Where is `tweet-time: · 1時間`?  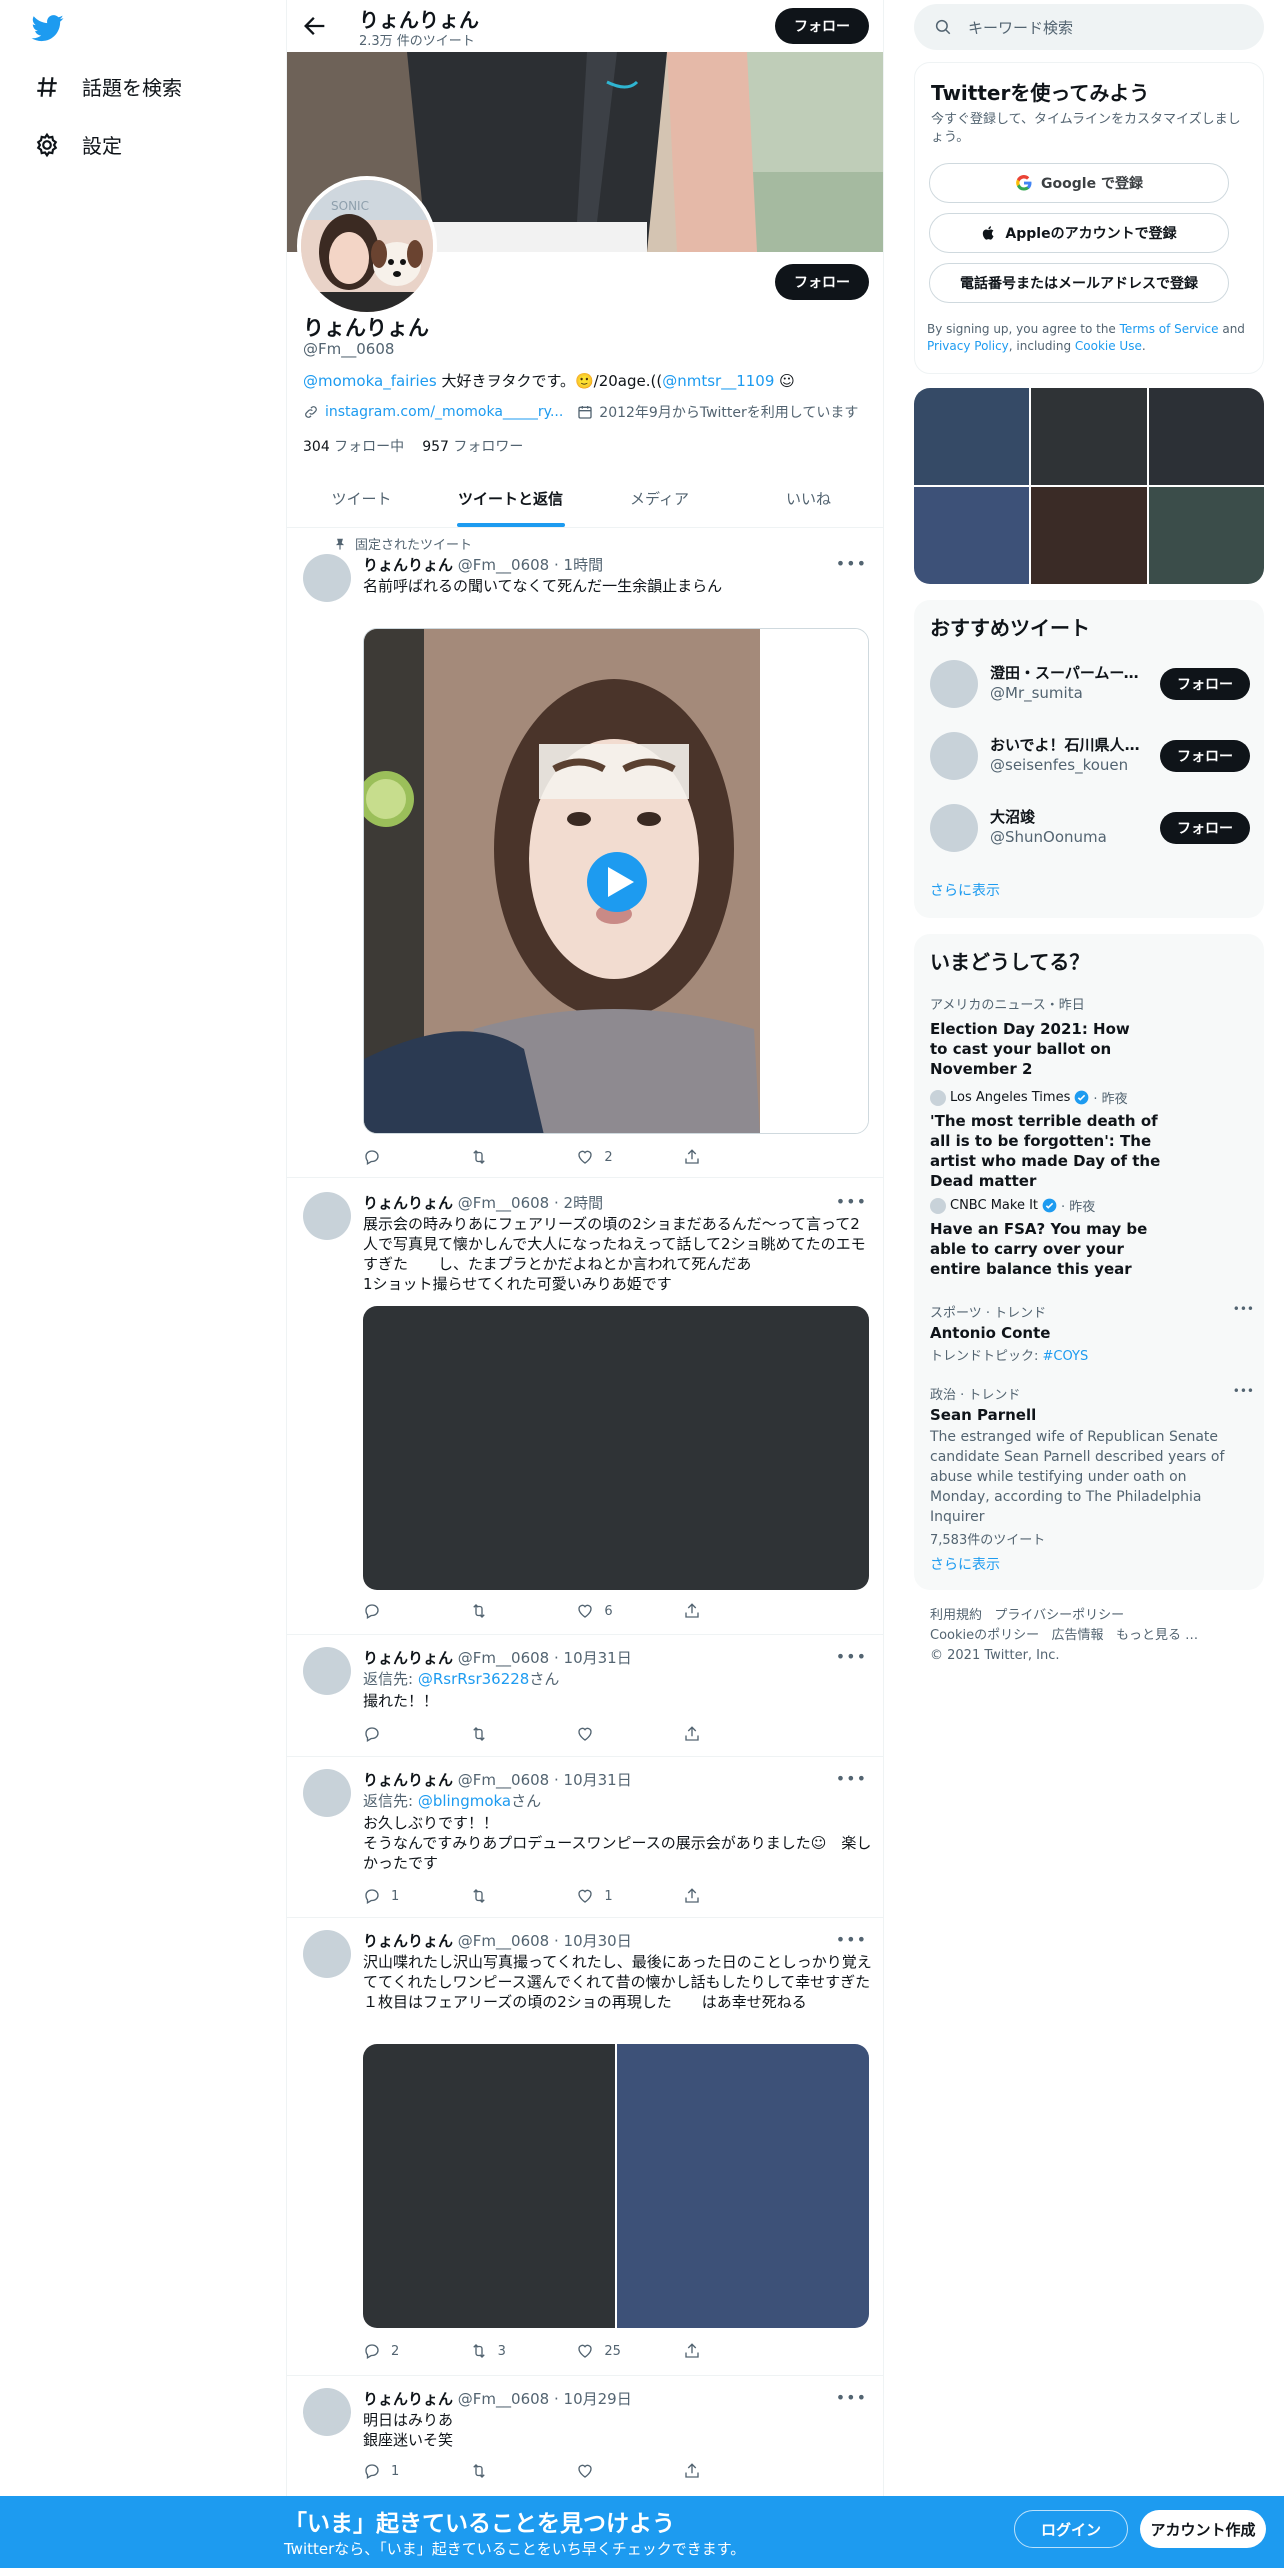
tweet-time: · 1時間 is located at coordinates (576, 565).